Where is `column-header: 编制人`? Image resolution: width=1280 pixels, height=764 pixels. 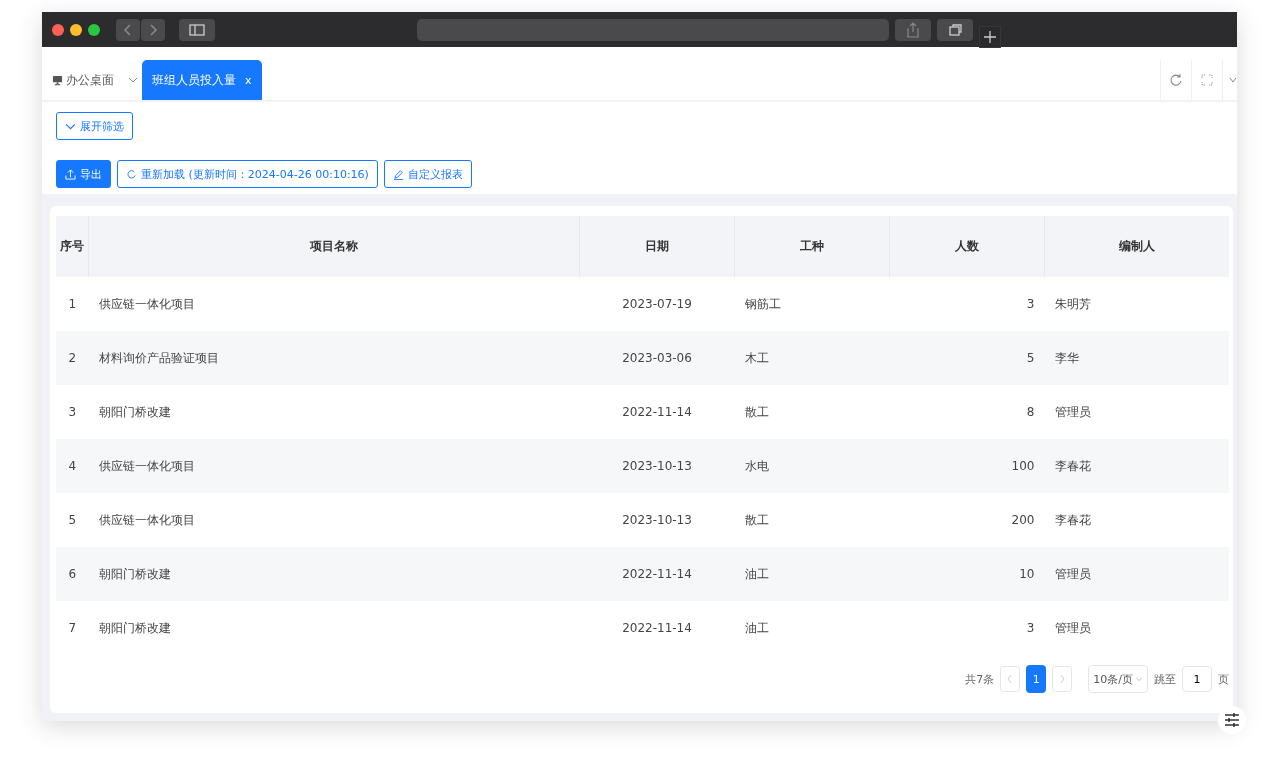
column-header: 编制人 is located at coordinates (1136, 246).